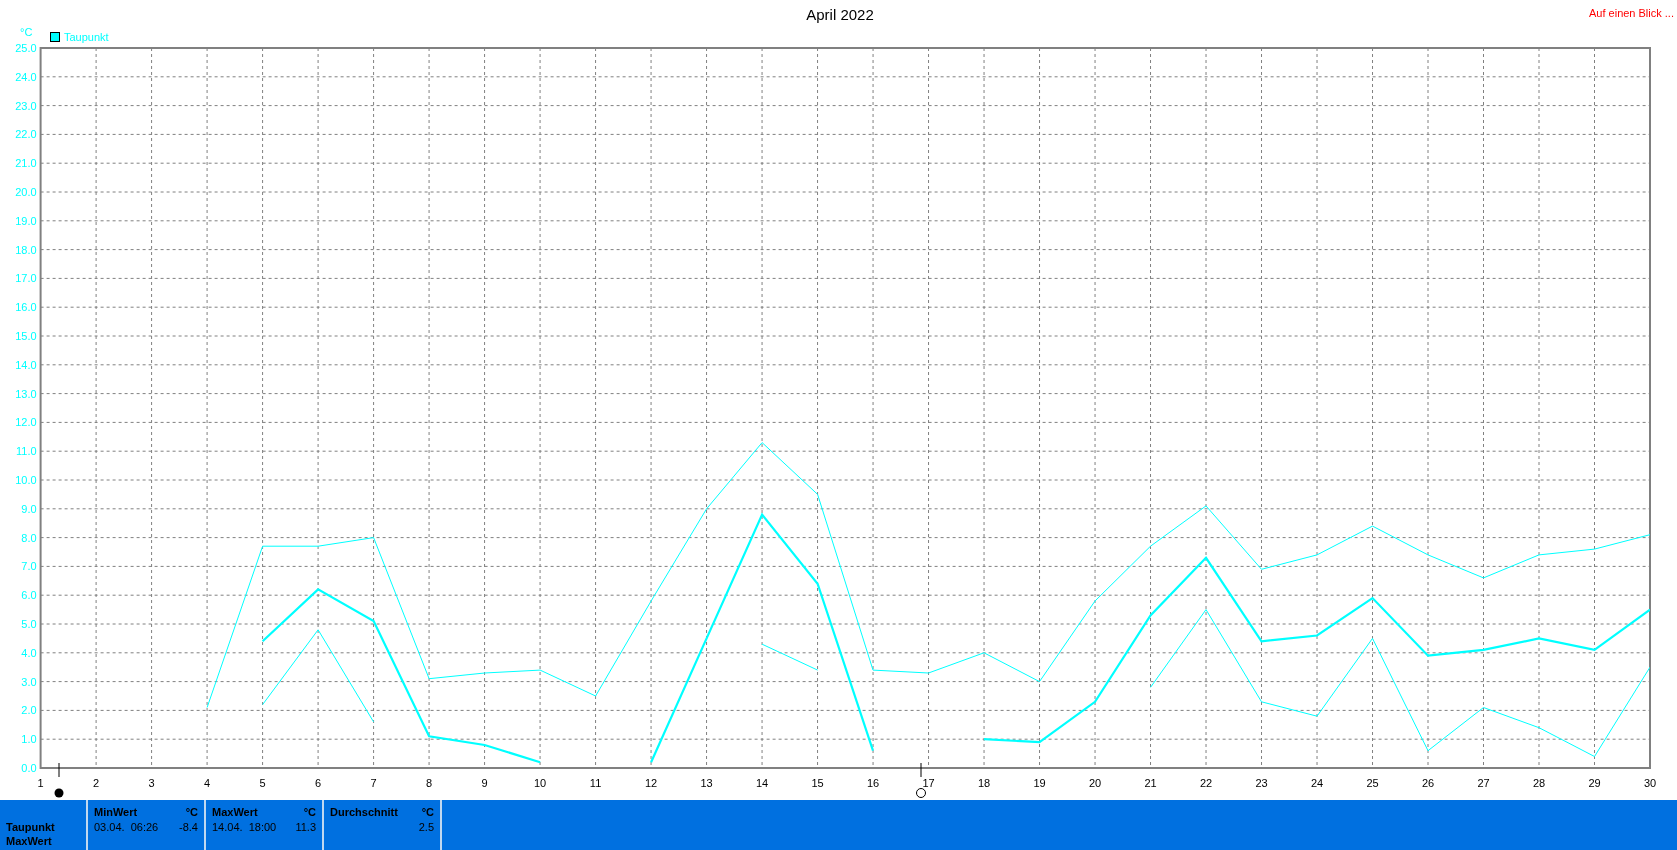 Image resolution: width=1677 pixels, height=850 pixels. I want to click on y-tick-label: 22.0, so click(26, 134).